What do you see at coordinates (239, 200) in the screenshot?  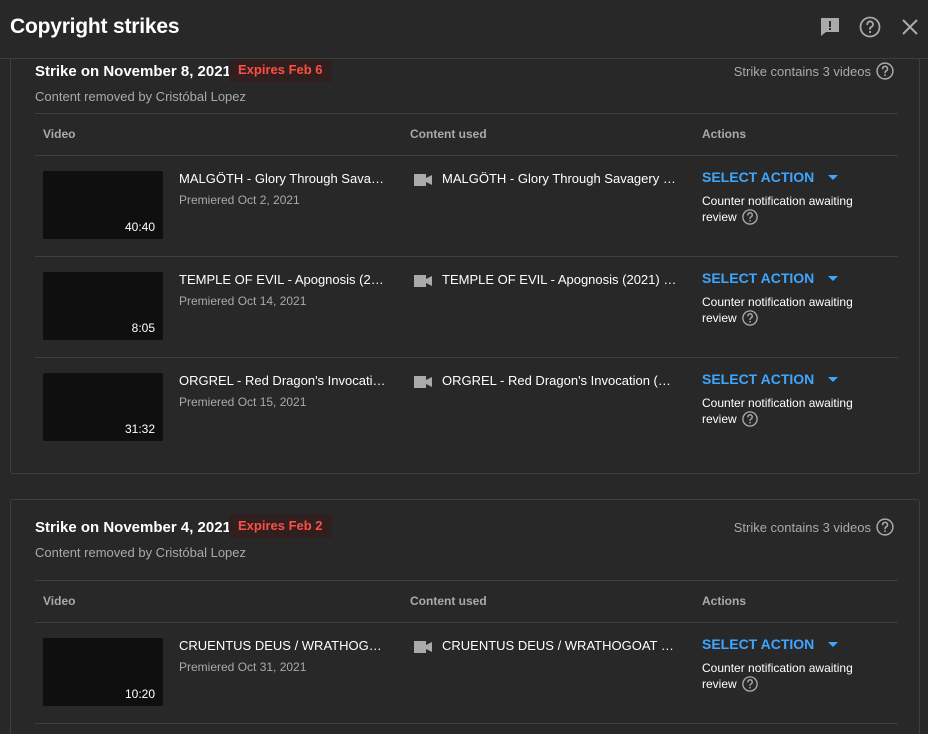 I see `premiered-date: Premiered Oct 2, 2021` at bounding box center [239, 200].